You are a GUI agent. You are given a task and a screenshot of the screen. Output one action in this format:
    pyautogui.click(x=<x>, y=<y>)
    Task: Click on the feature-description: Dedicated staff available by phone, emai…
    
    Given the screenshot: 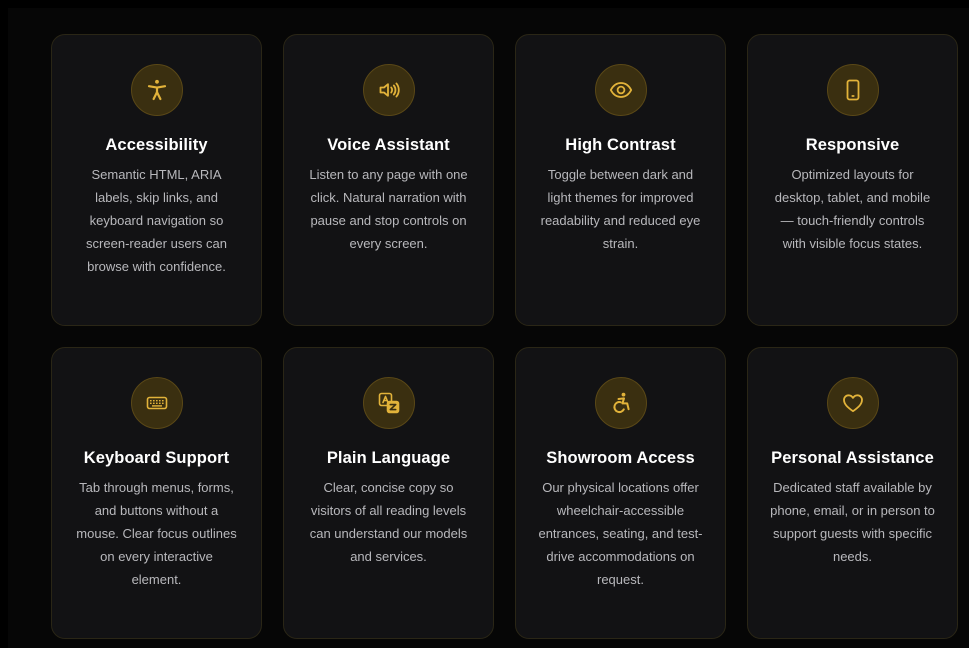 What is the action you would take?
    pyautogui.click(x=852, y=522)
    